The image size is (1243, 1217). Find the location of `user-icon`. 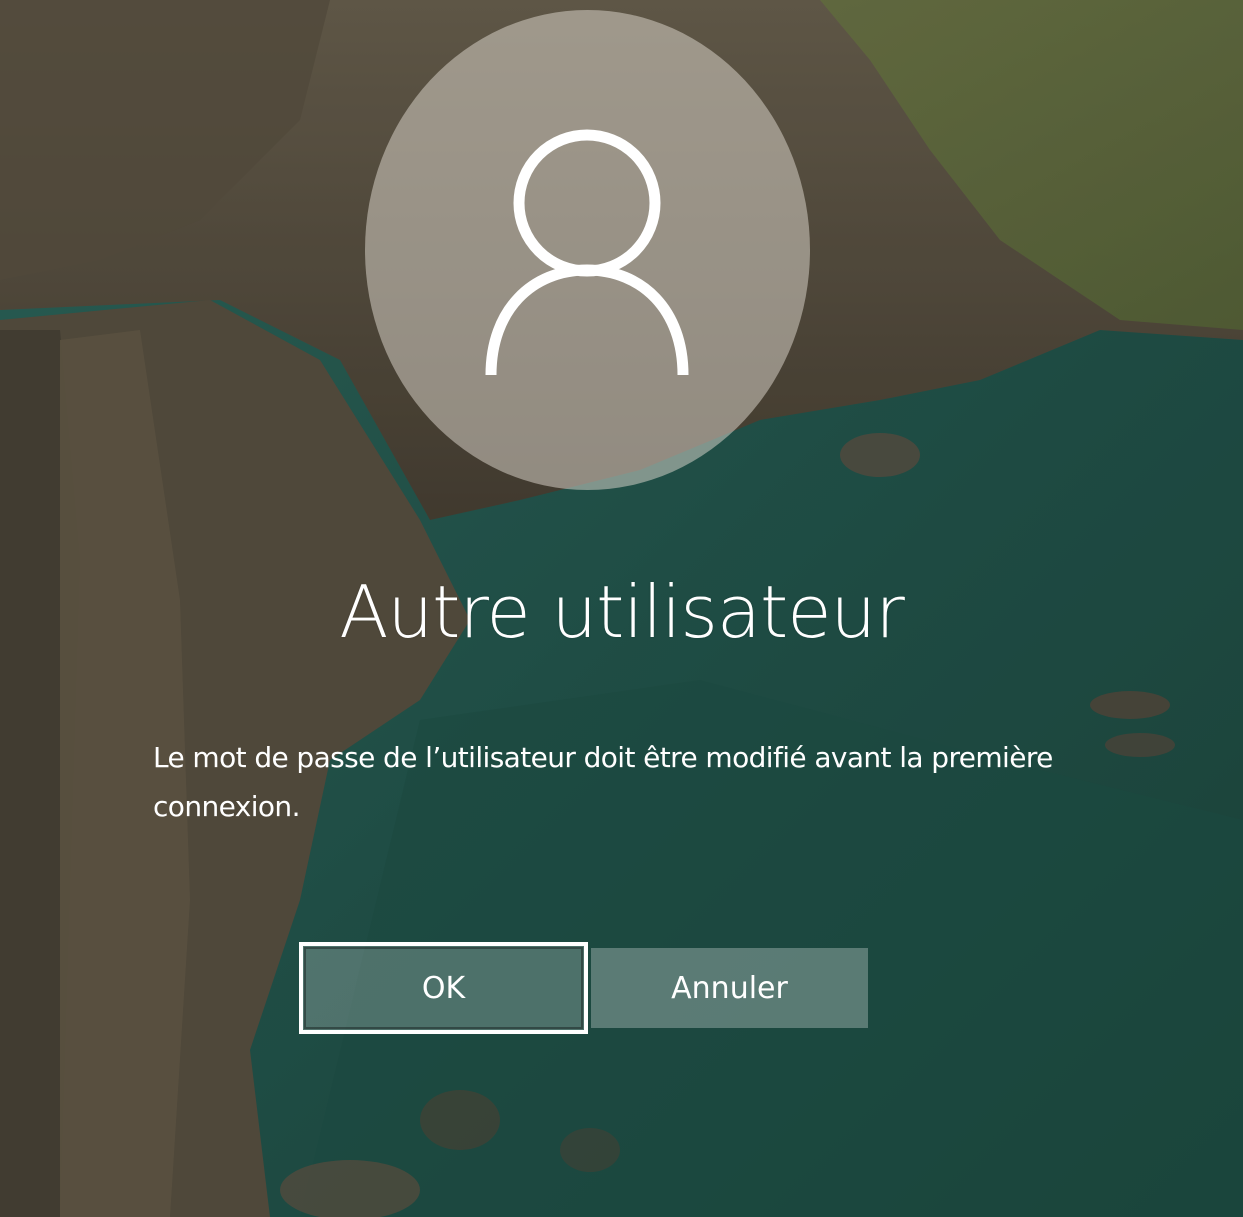

user-icon is located at coordinates (587, 252).